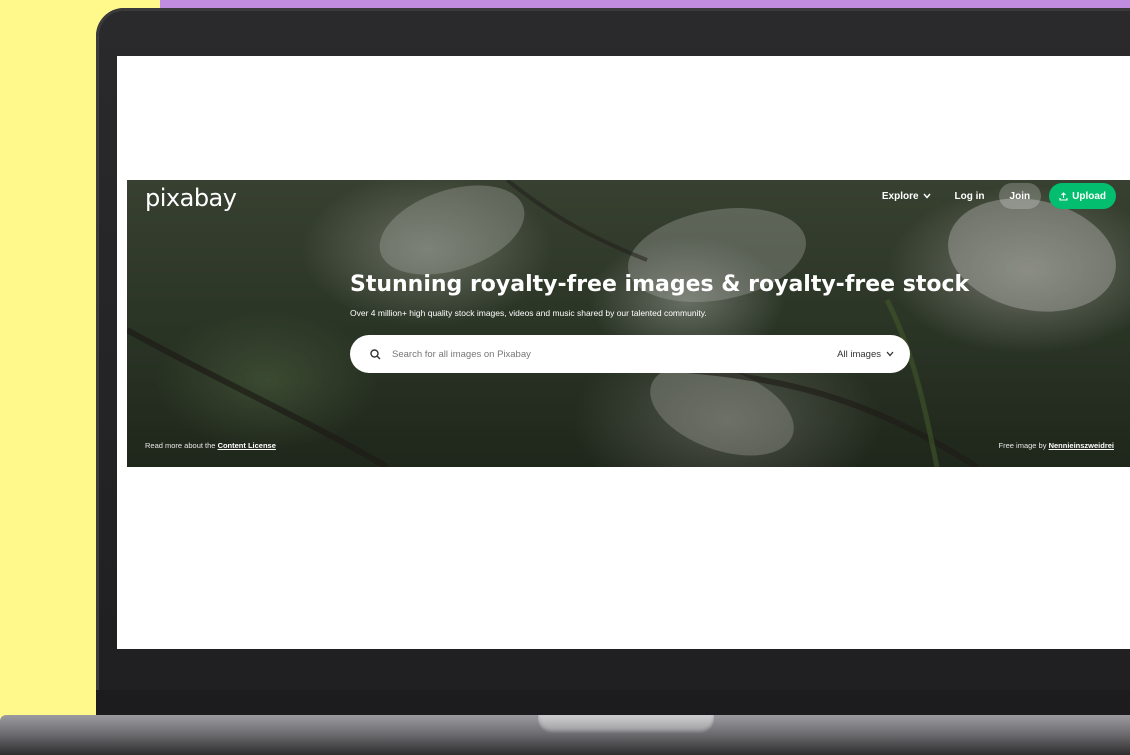 The width and height of the screenshot is (1130, 755). What do you see at coordinates (1081, 445) in the screenshot?
I see `author-link: Nennieinszweidrei` at bounding box center [1081, 445].